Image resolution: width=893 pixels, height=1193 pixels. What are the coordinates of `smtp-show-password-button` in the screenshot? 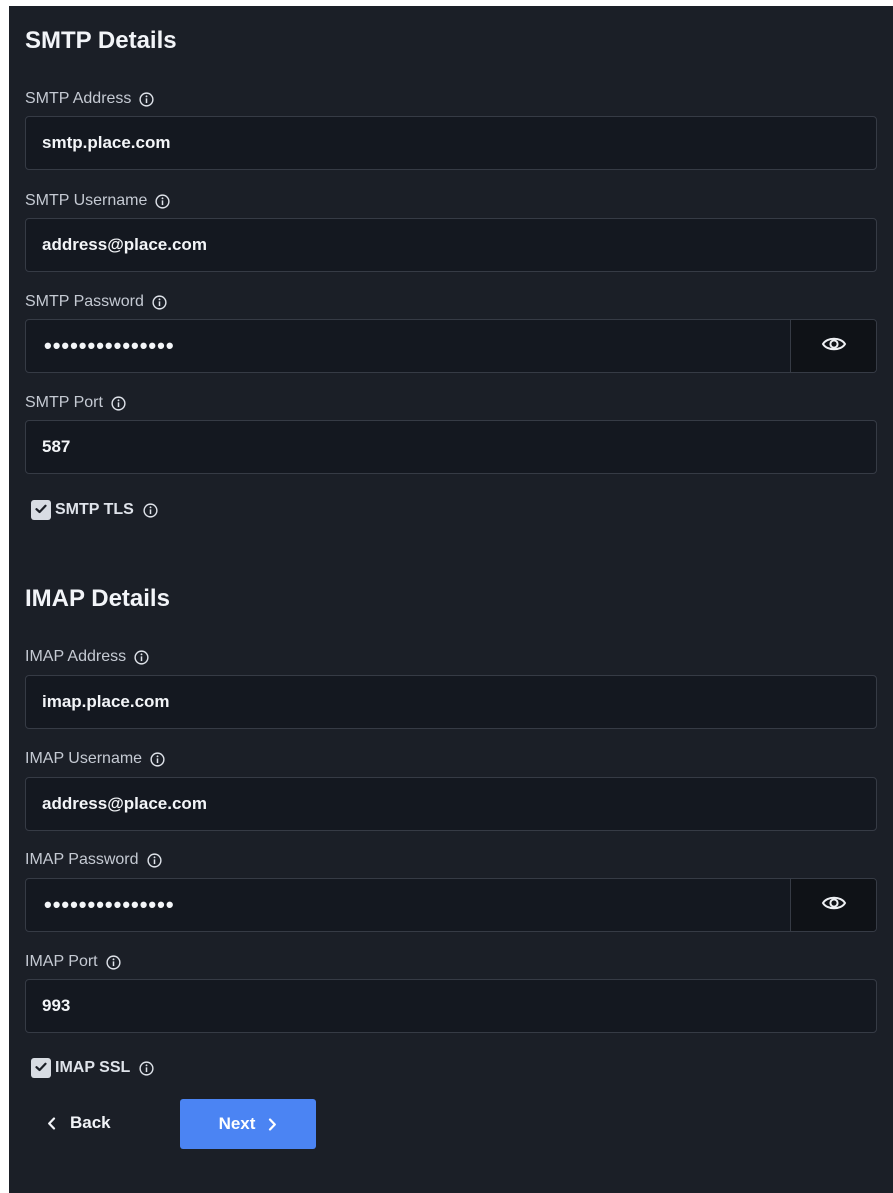 It's located at (833, 346).